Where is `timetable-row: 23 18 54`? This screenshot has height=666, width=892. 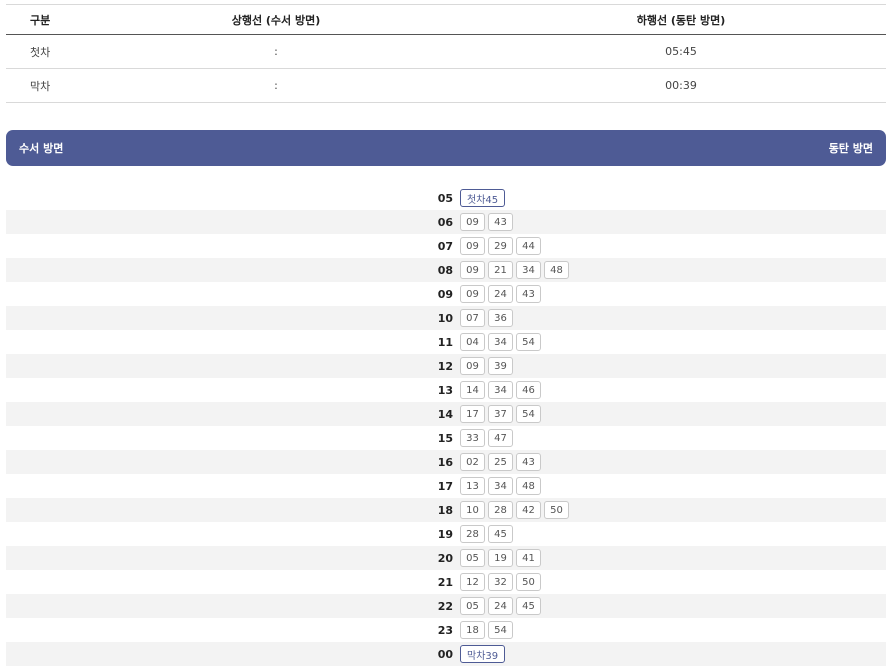
timetable-row: 23 18 54 is located at coordinates (446, 630).